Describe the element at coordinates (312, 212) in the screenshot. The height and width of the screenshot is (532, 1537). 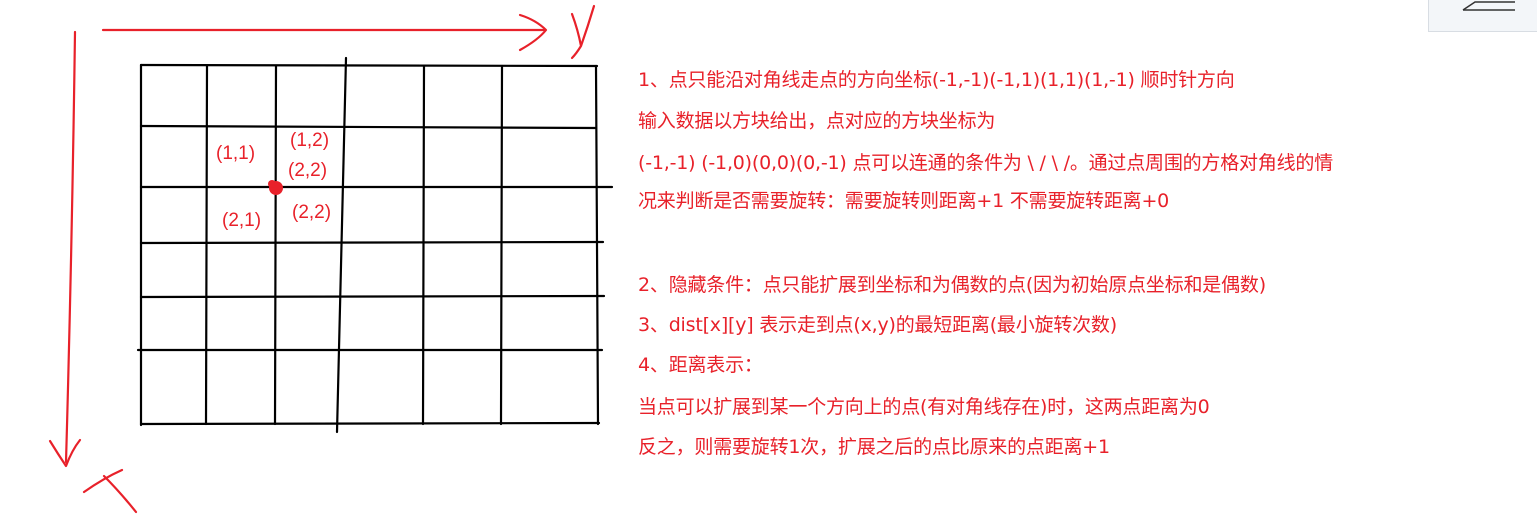
I see `point-label-2-2-bottom: (2,2)` at that location.